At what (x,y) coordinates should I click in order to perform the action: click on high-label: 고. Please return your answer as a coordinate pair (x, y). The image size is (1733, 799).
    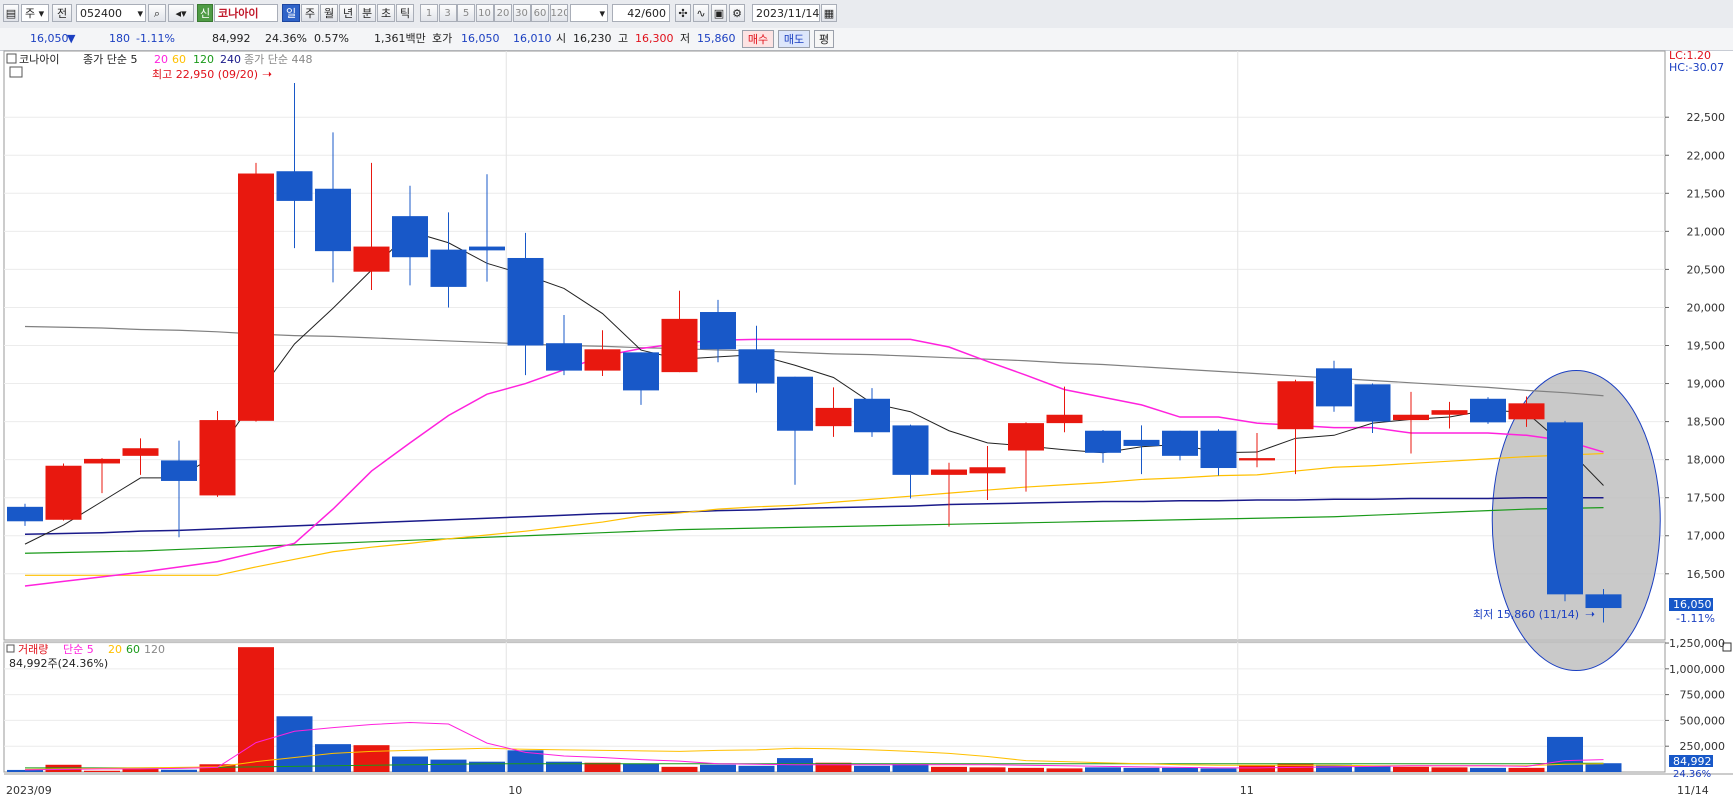
    Looking at the image, I should click on (623, 38).